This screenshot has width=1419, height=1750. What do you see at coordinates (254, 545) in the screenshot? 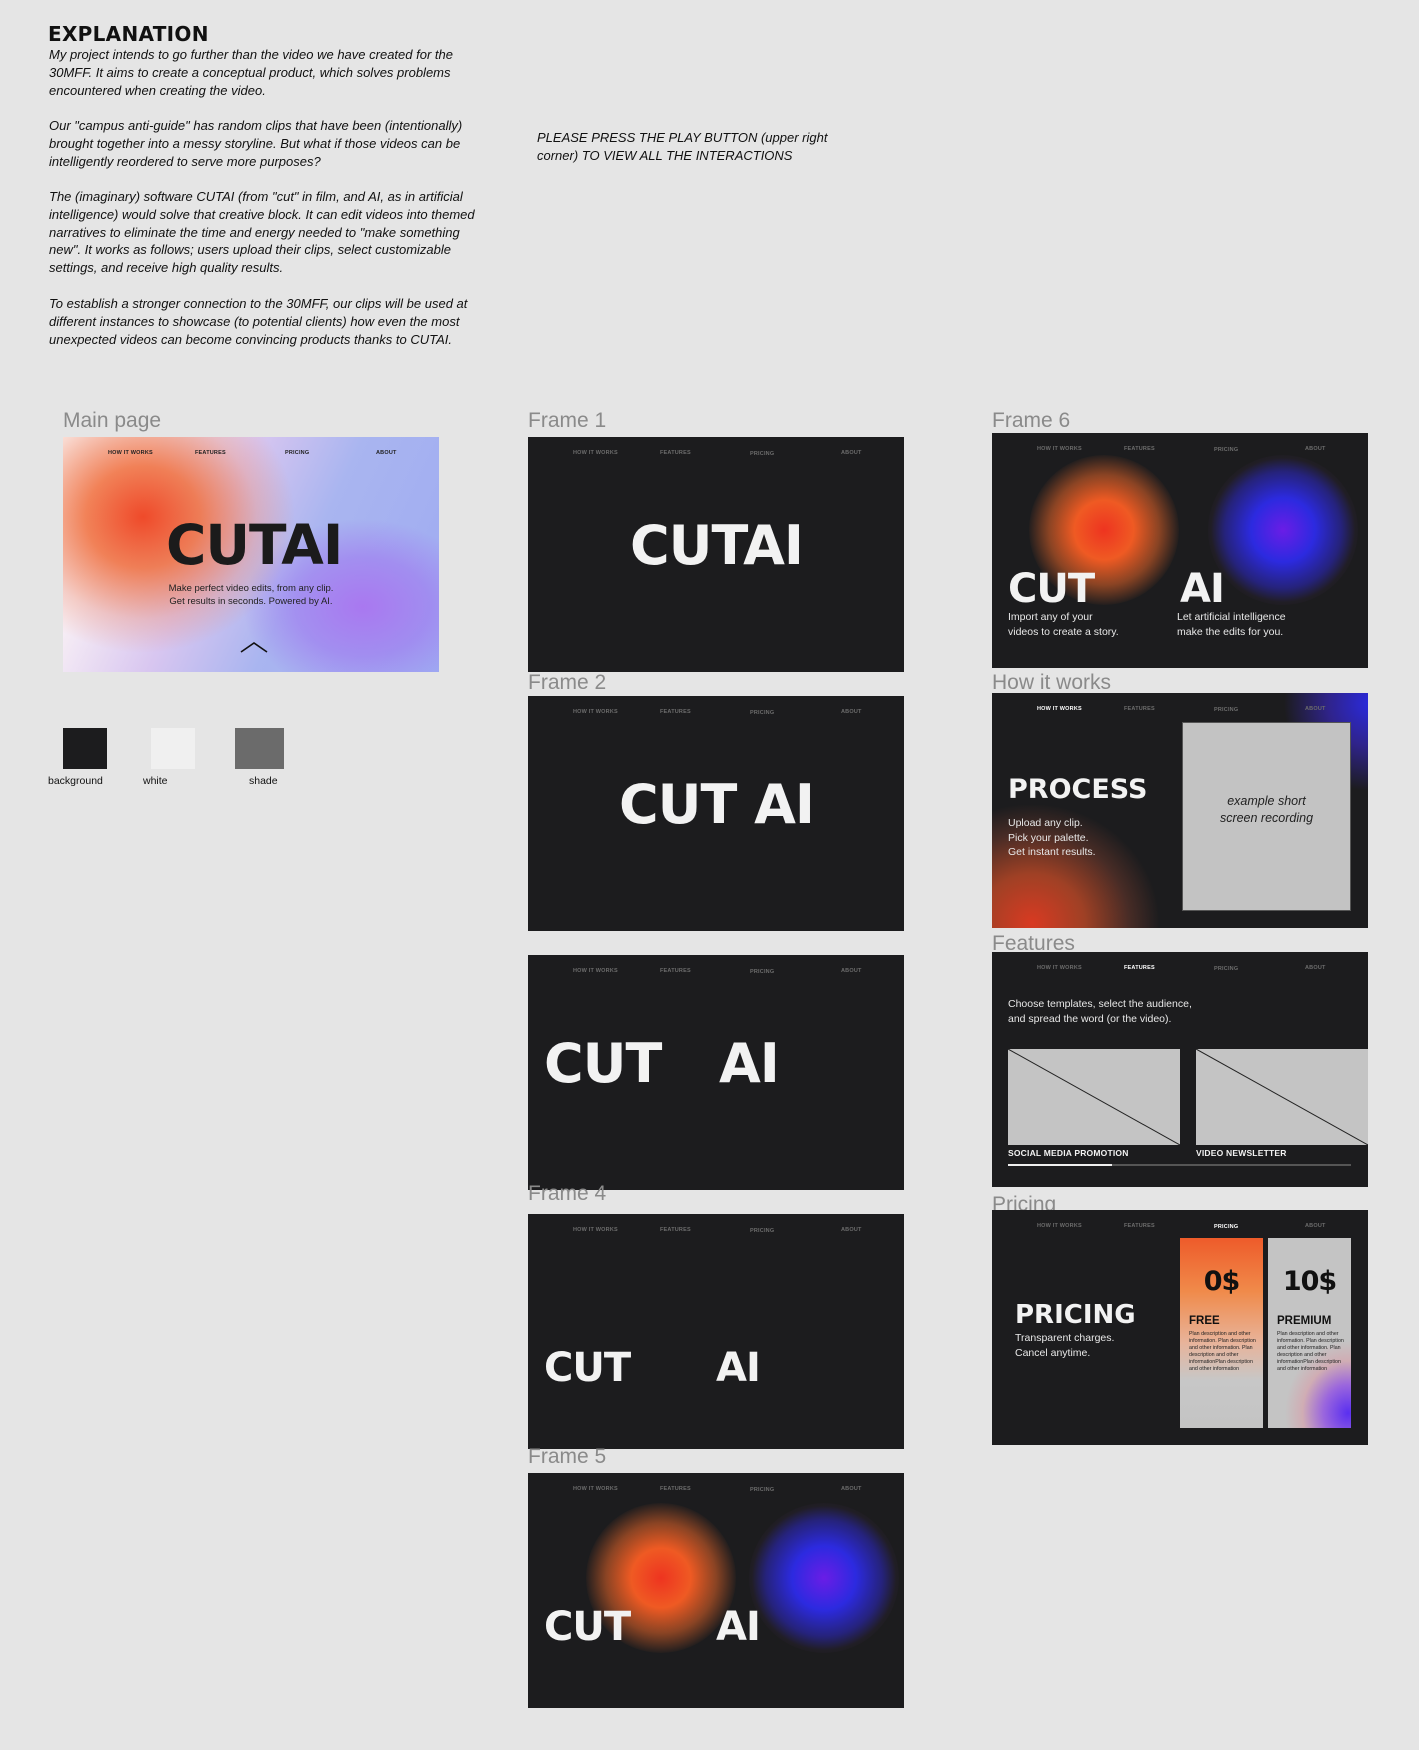
I see `hero-title: CUTAI` at bounding box center [254, 545].